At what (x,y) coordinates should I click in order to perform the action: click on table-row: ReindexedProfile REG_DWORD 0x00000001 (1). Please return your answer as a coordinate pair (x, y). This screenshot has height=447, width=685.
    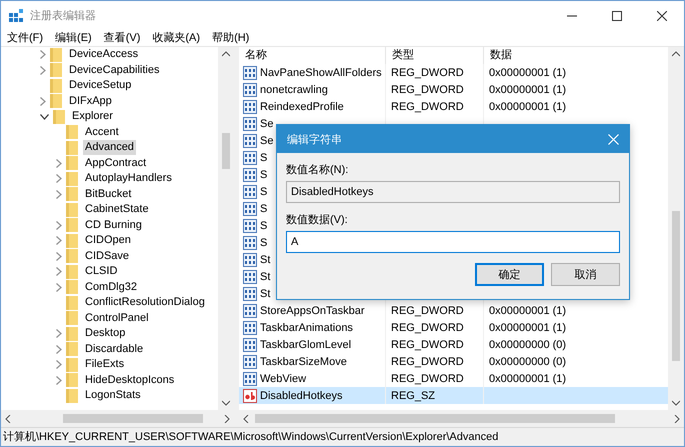
    Looking at the image, I should click on (453, 106).